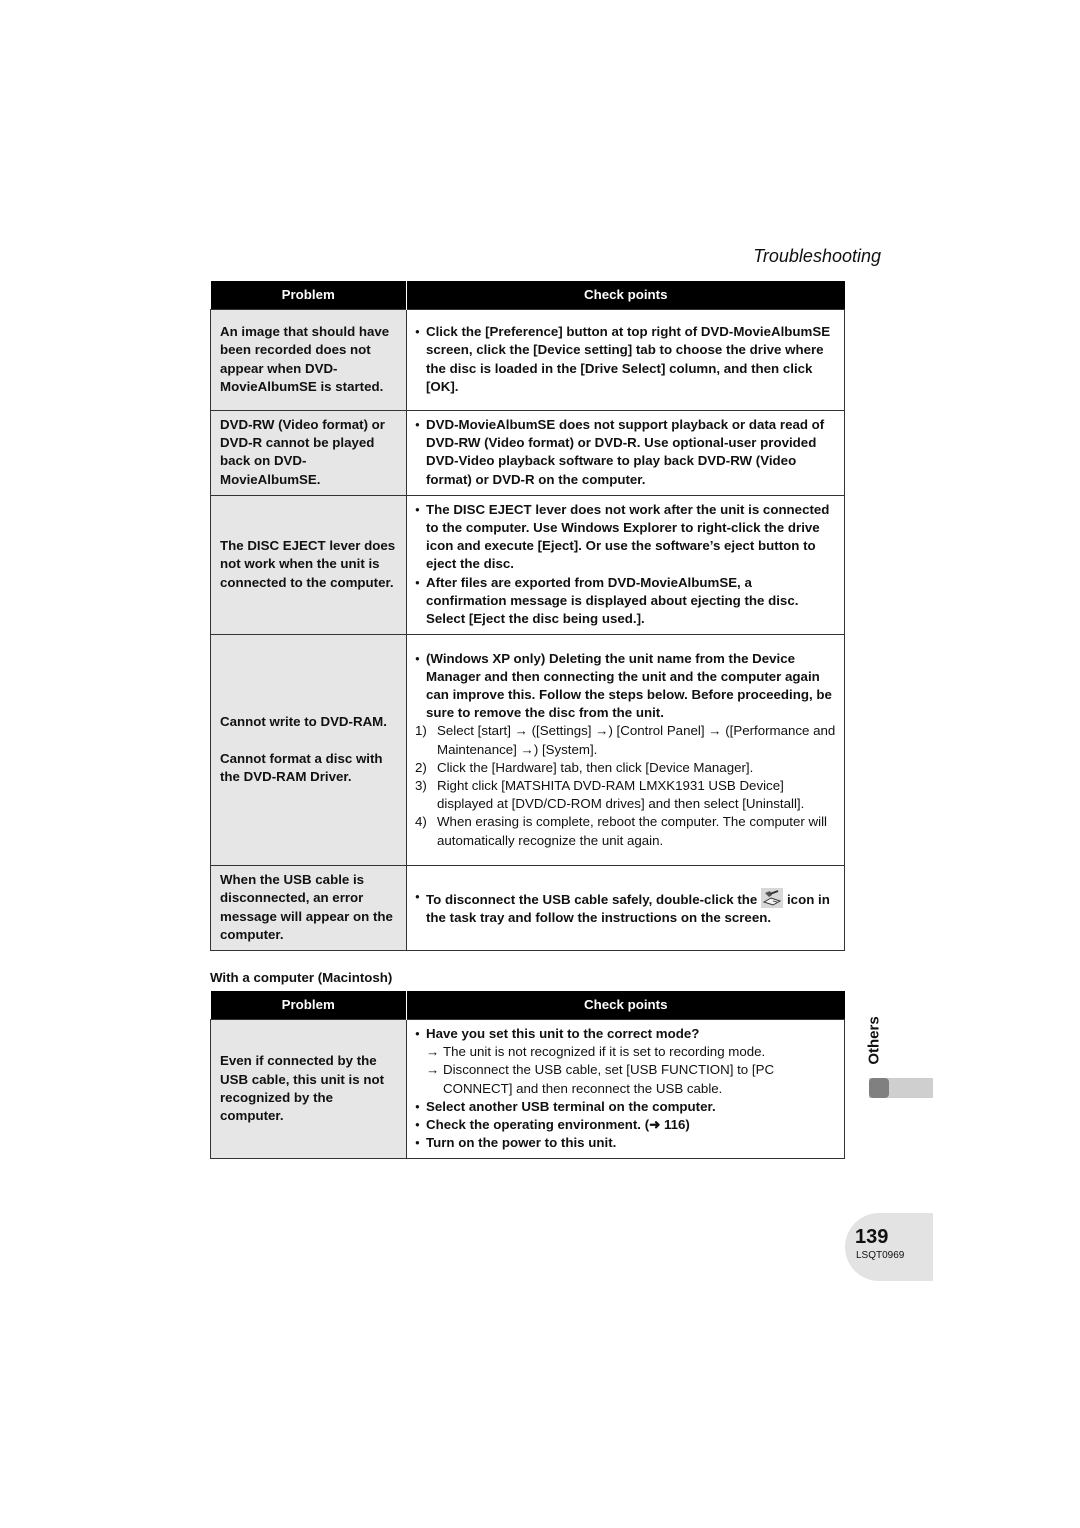 This screenshot has height=1528, width=1080. Describe the element at coordinates (817, 256) in the screenshot. I see `section-title: Troubleshooting` at that location.